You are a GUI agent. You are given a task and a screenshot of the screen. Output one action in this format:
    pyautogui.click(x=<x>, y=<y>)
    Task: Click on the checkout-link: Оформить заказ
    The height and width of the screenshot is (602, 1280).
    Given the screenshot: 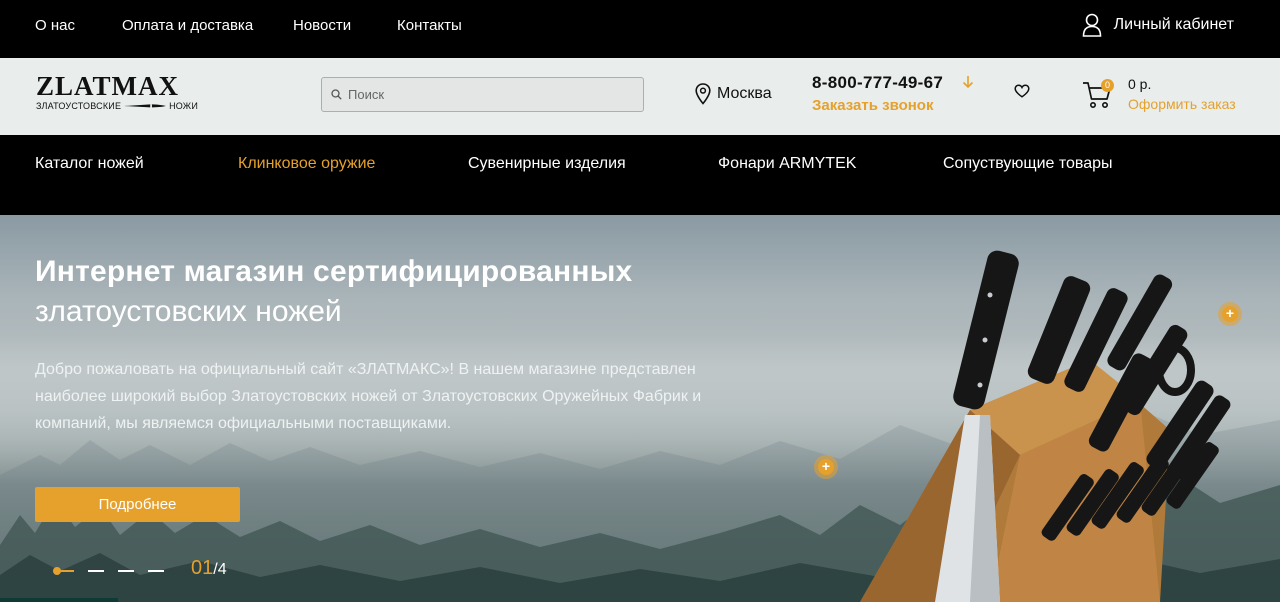 What is the action you would take?
    pyautogui.click(x=1182, y=104)
    